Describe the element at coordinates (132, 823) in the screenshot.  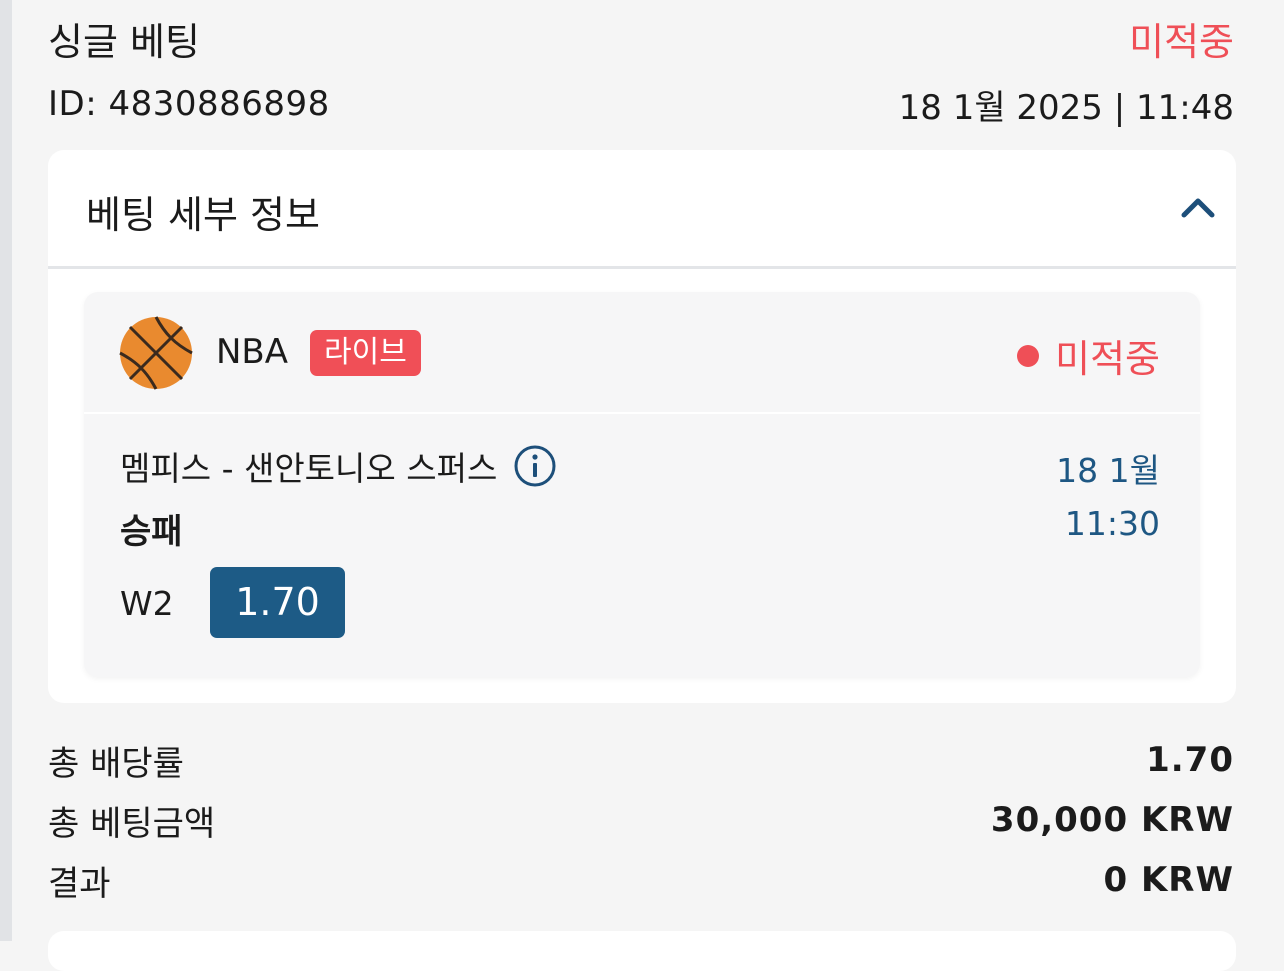
I see `total-stake-label: 총 베팅금액` at that location.